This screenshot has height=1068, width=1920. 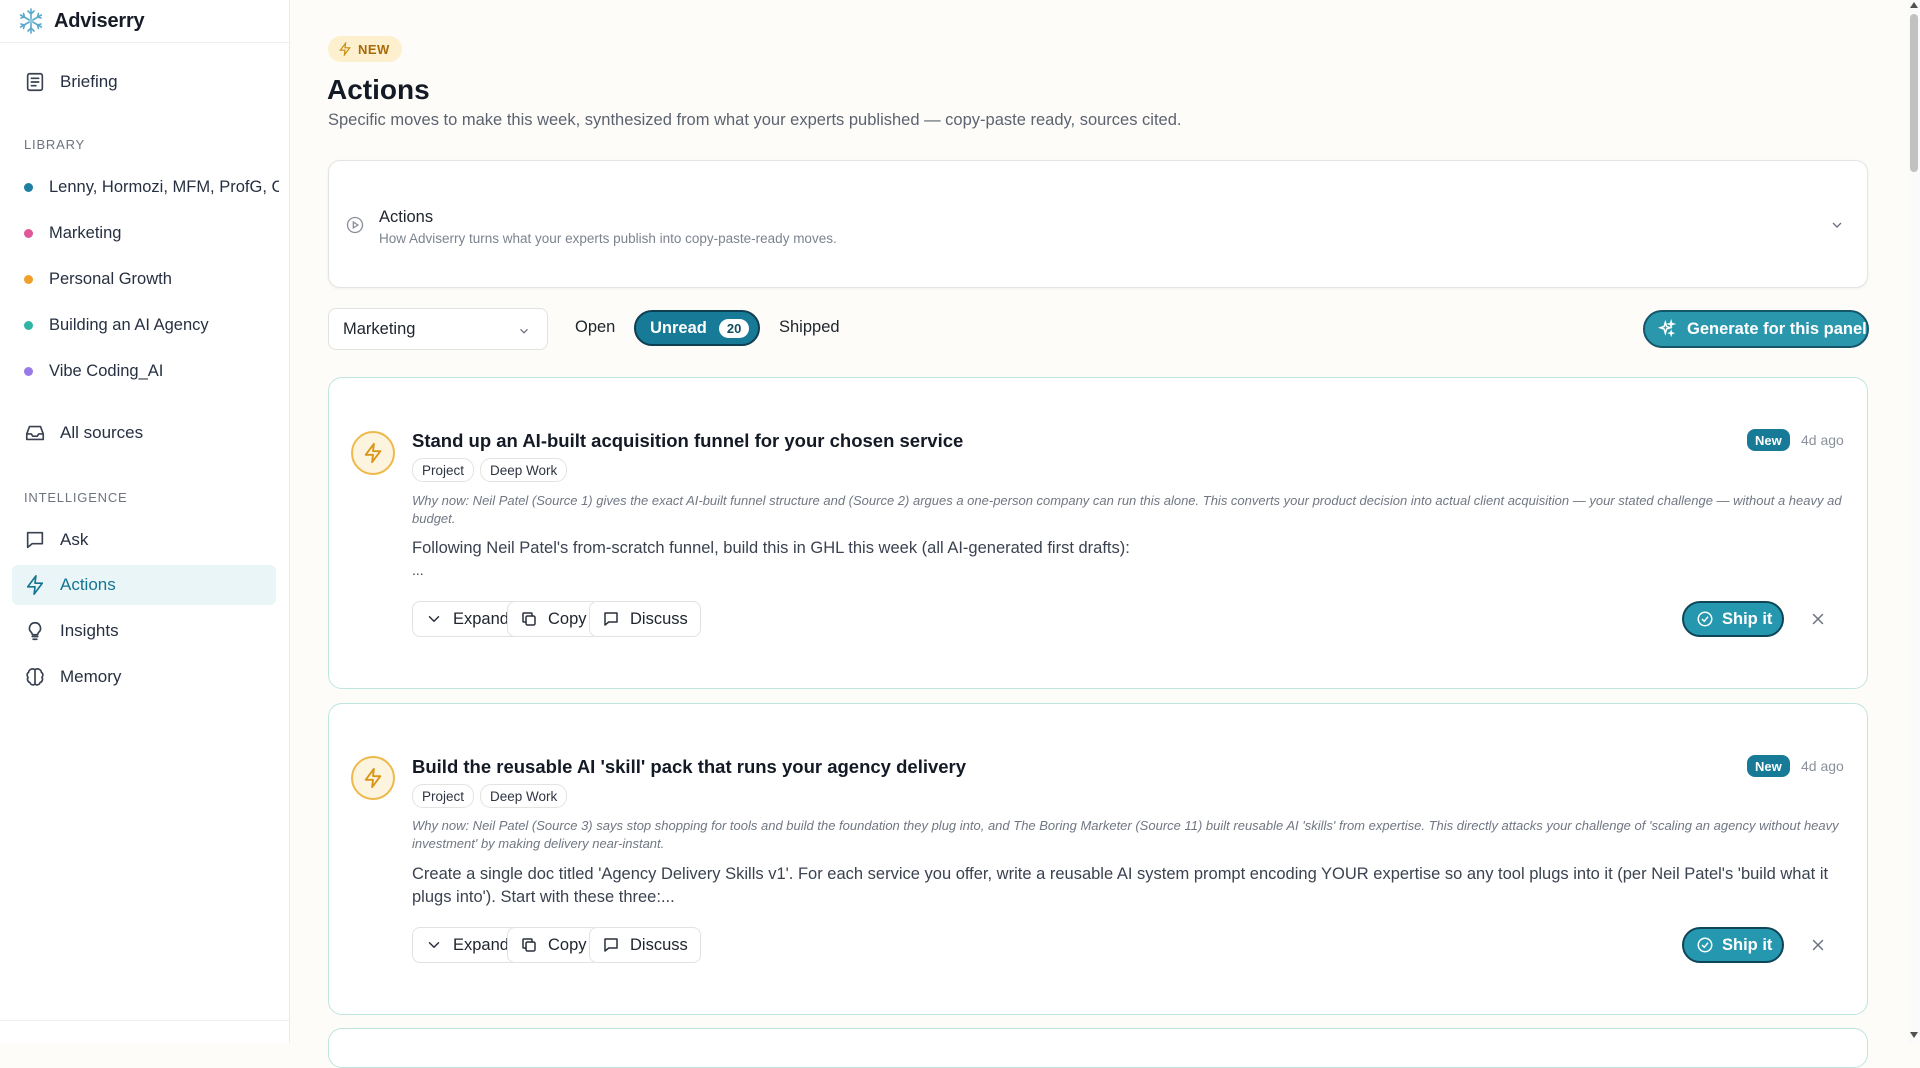 What do you see at coordinates (355, 225) in the screenshot?
I see `play-circle-icon` at bounding box center [355, 225].